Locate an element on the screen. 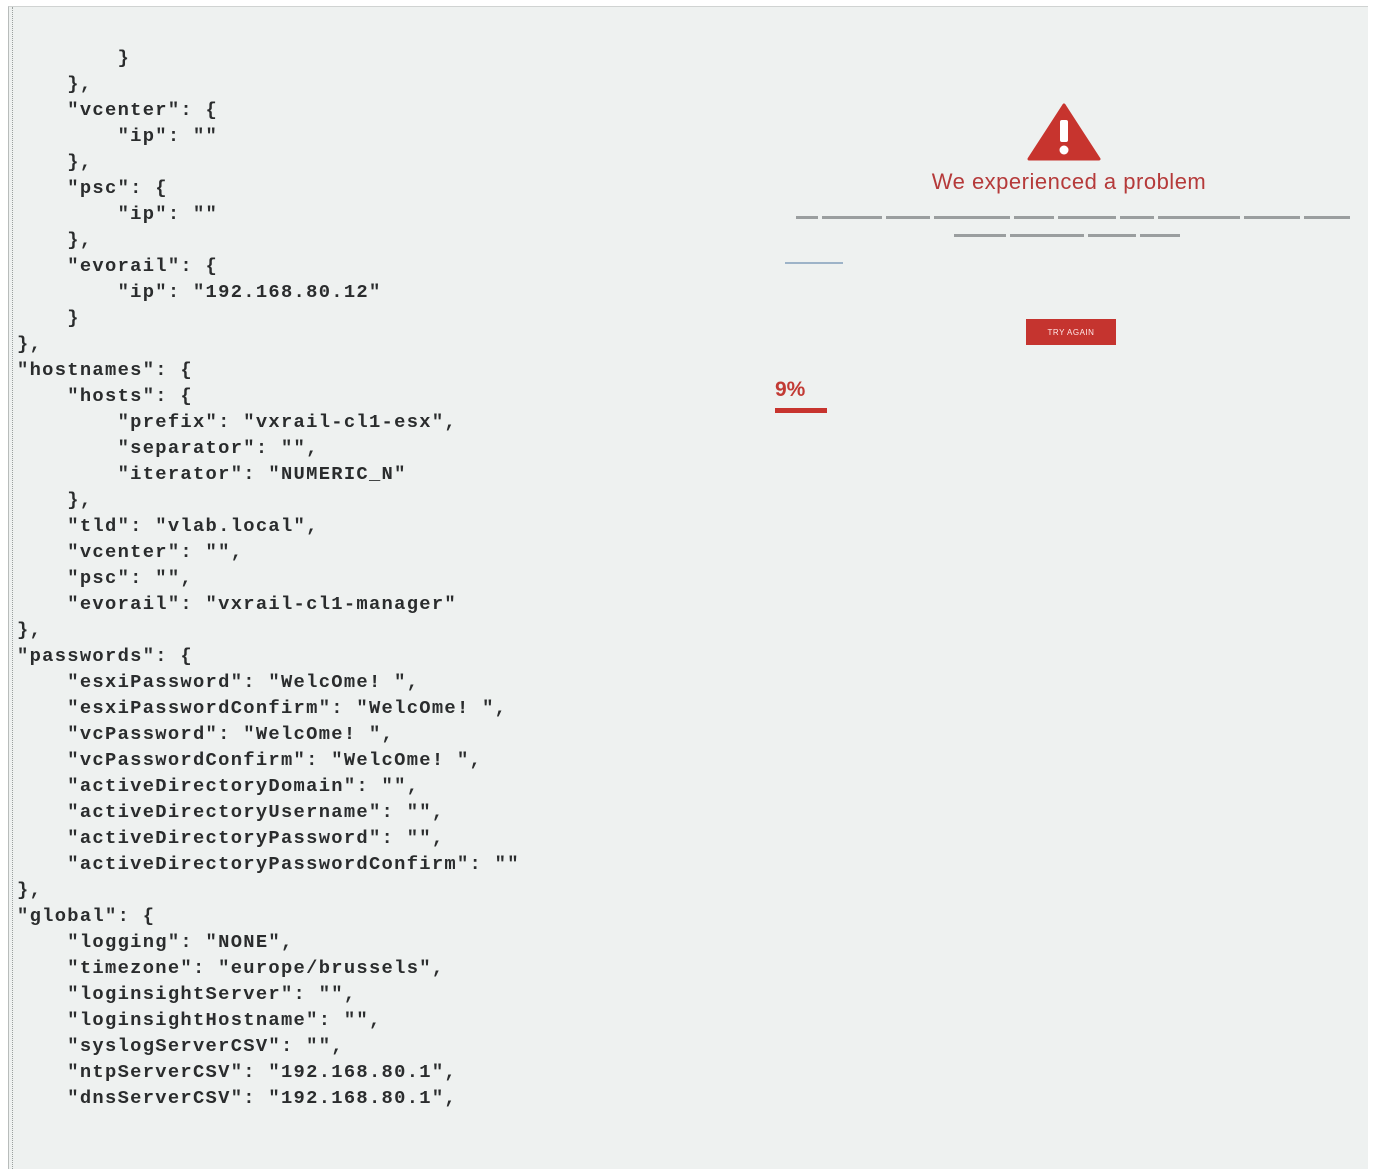  code-line: "hosts": { is located at coordinates (105, 396).